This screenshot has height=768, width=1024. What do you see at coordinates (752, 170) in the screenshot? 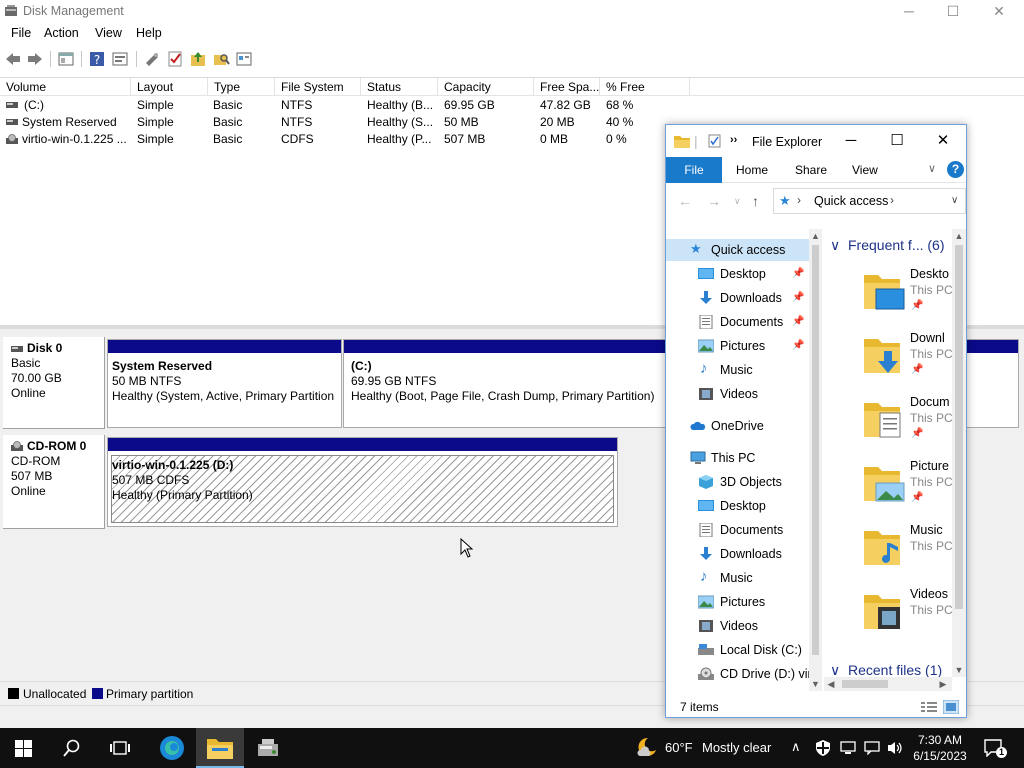
I see `tab-home: Home` at bounding box center [752, 170].